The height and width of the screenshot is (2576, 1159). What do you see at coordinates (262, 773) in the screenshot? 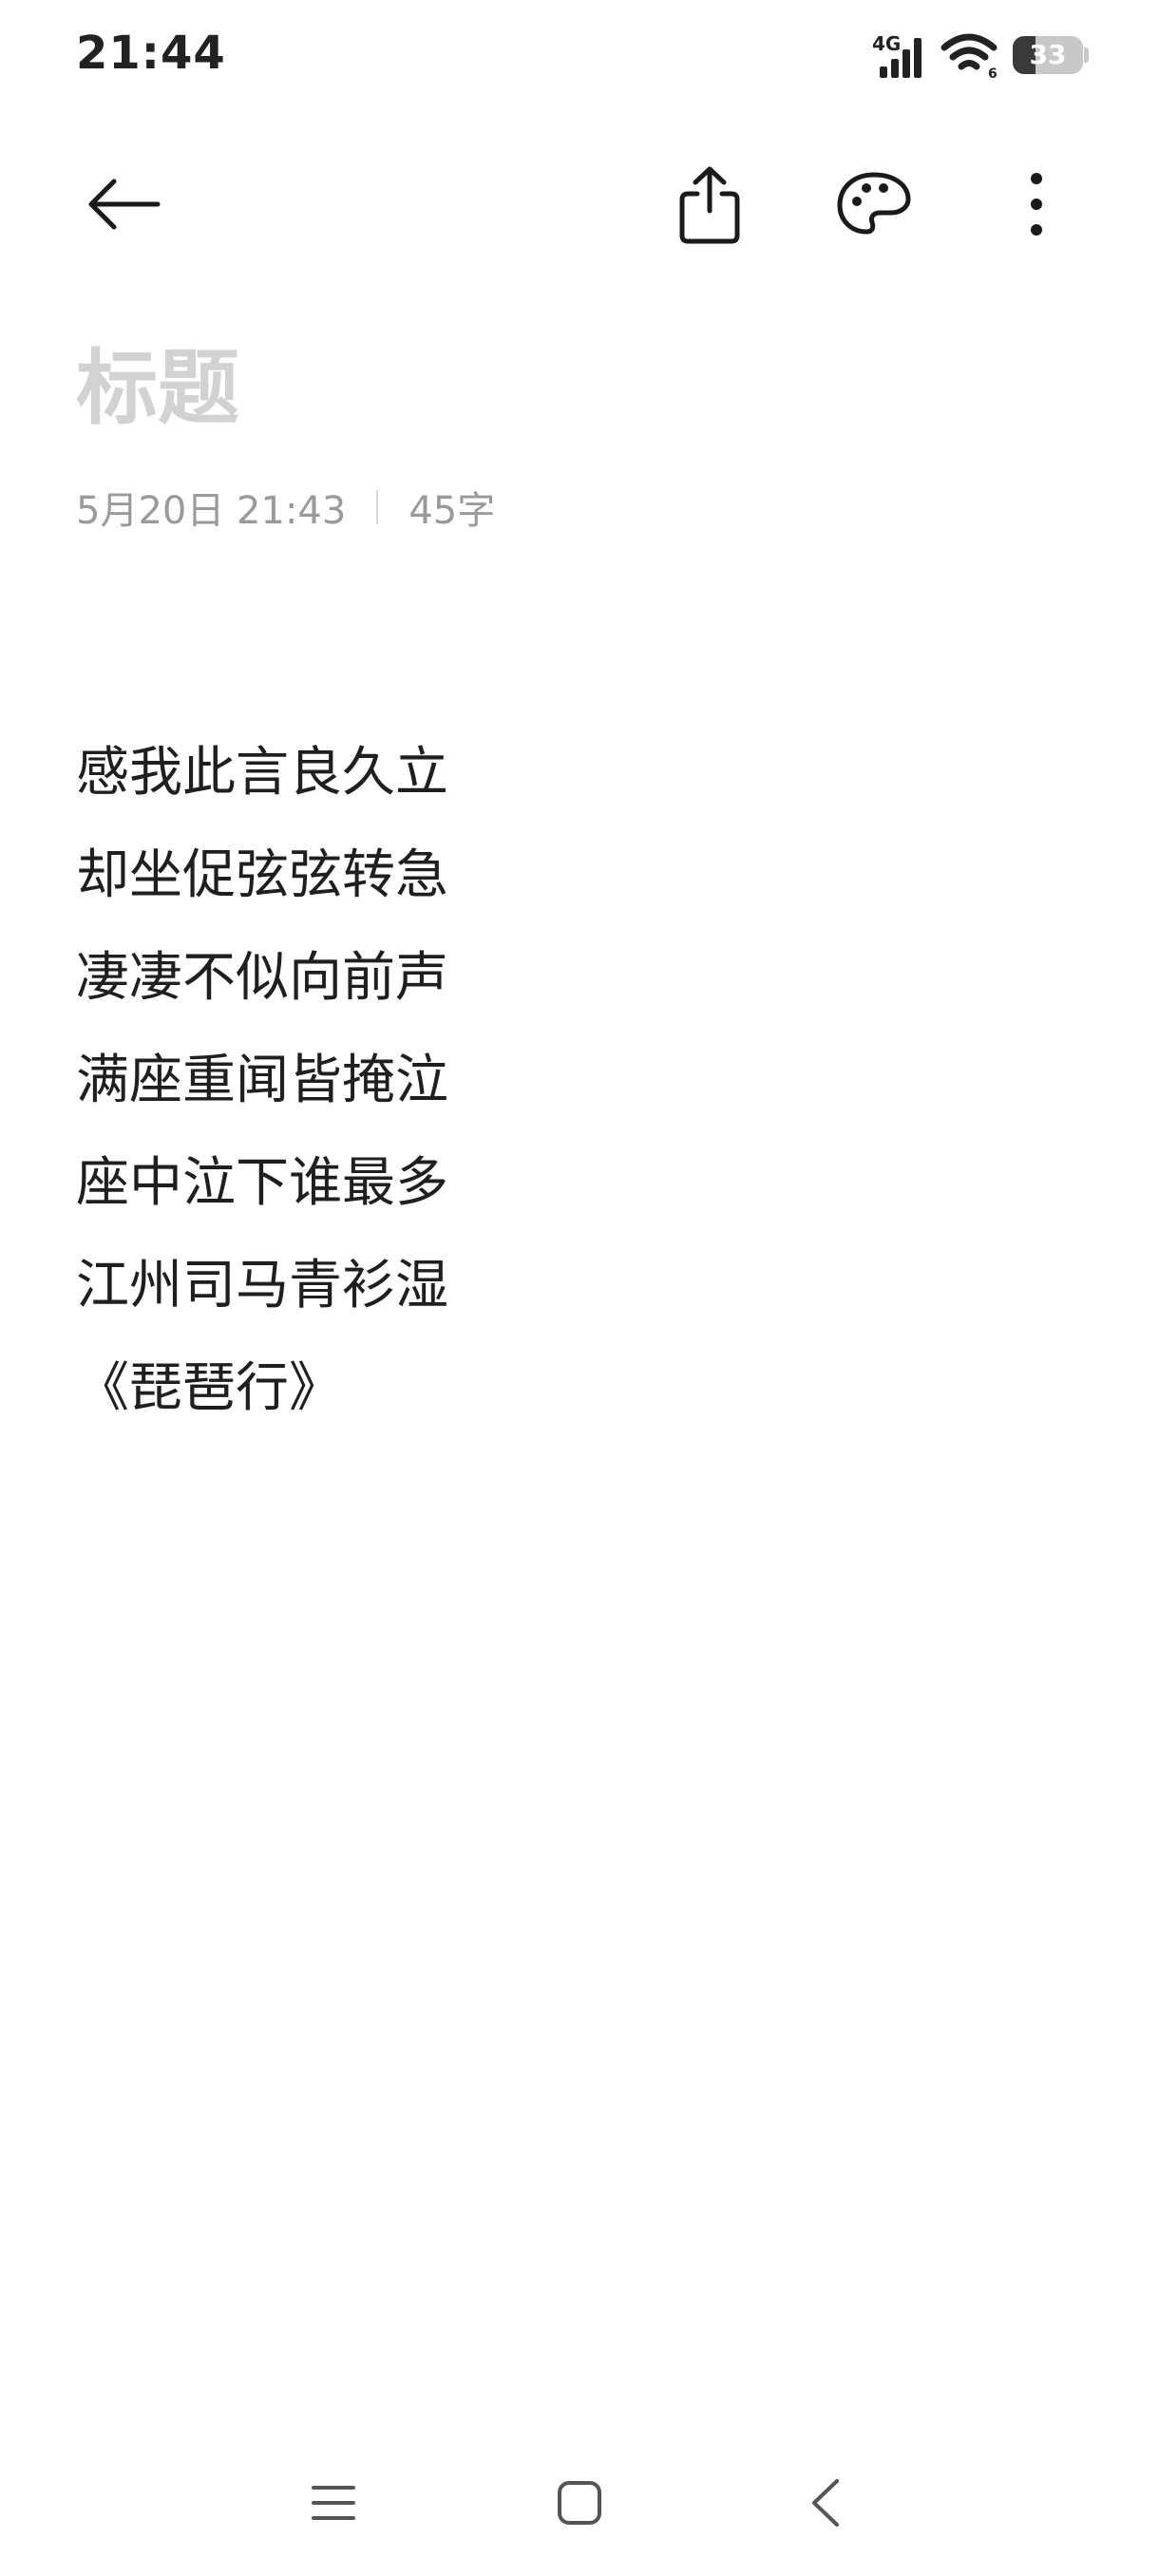
I see `note-line: 感我此言良久立` at bounding box center [262, 773].